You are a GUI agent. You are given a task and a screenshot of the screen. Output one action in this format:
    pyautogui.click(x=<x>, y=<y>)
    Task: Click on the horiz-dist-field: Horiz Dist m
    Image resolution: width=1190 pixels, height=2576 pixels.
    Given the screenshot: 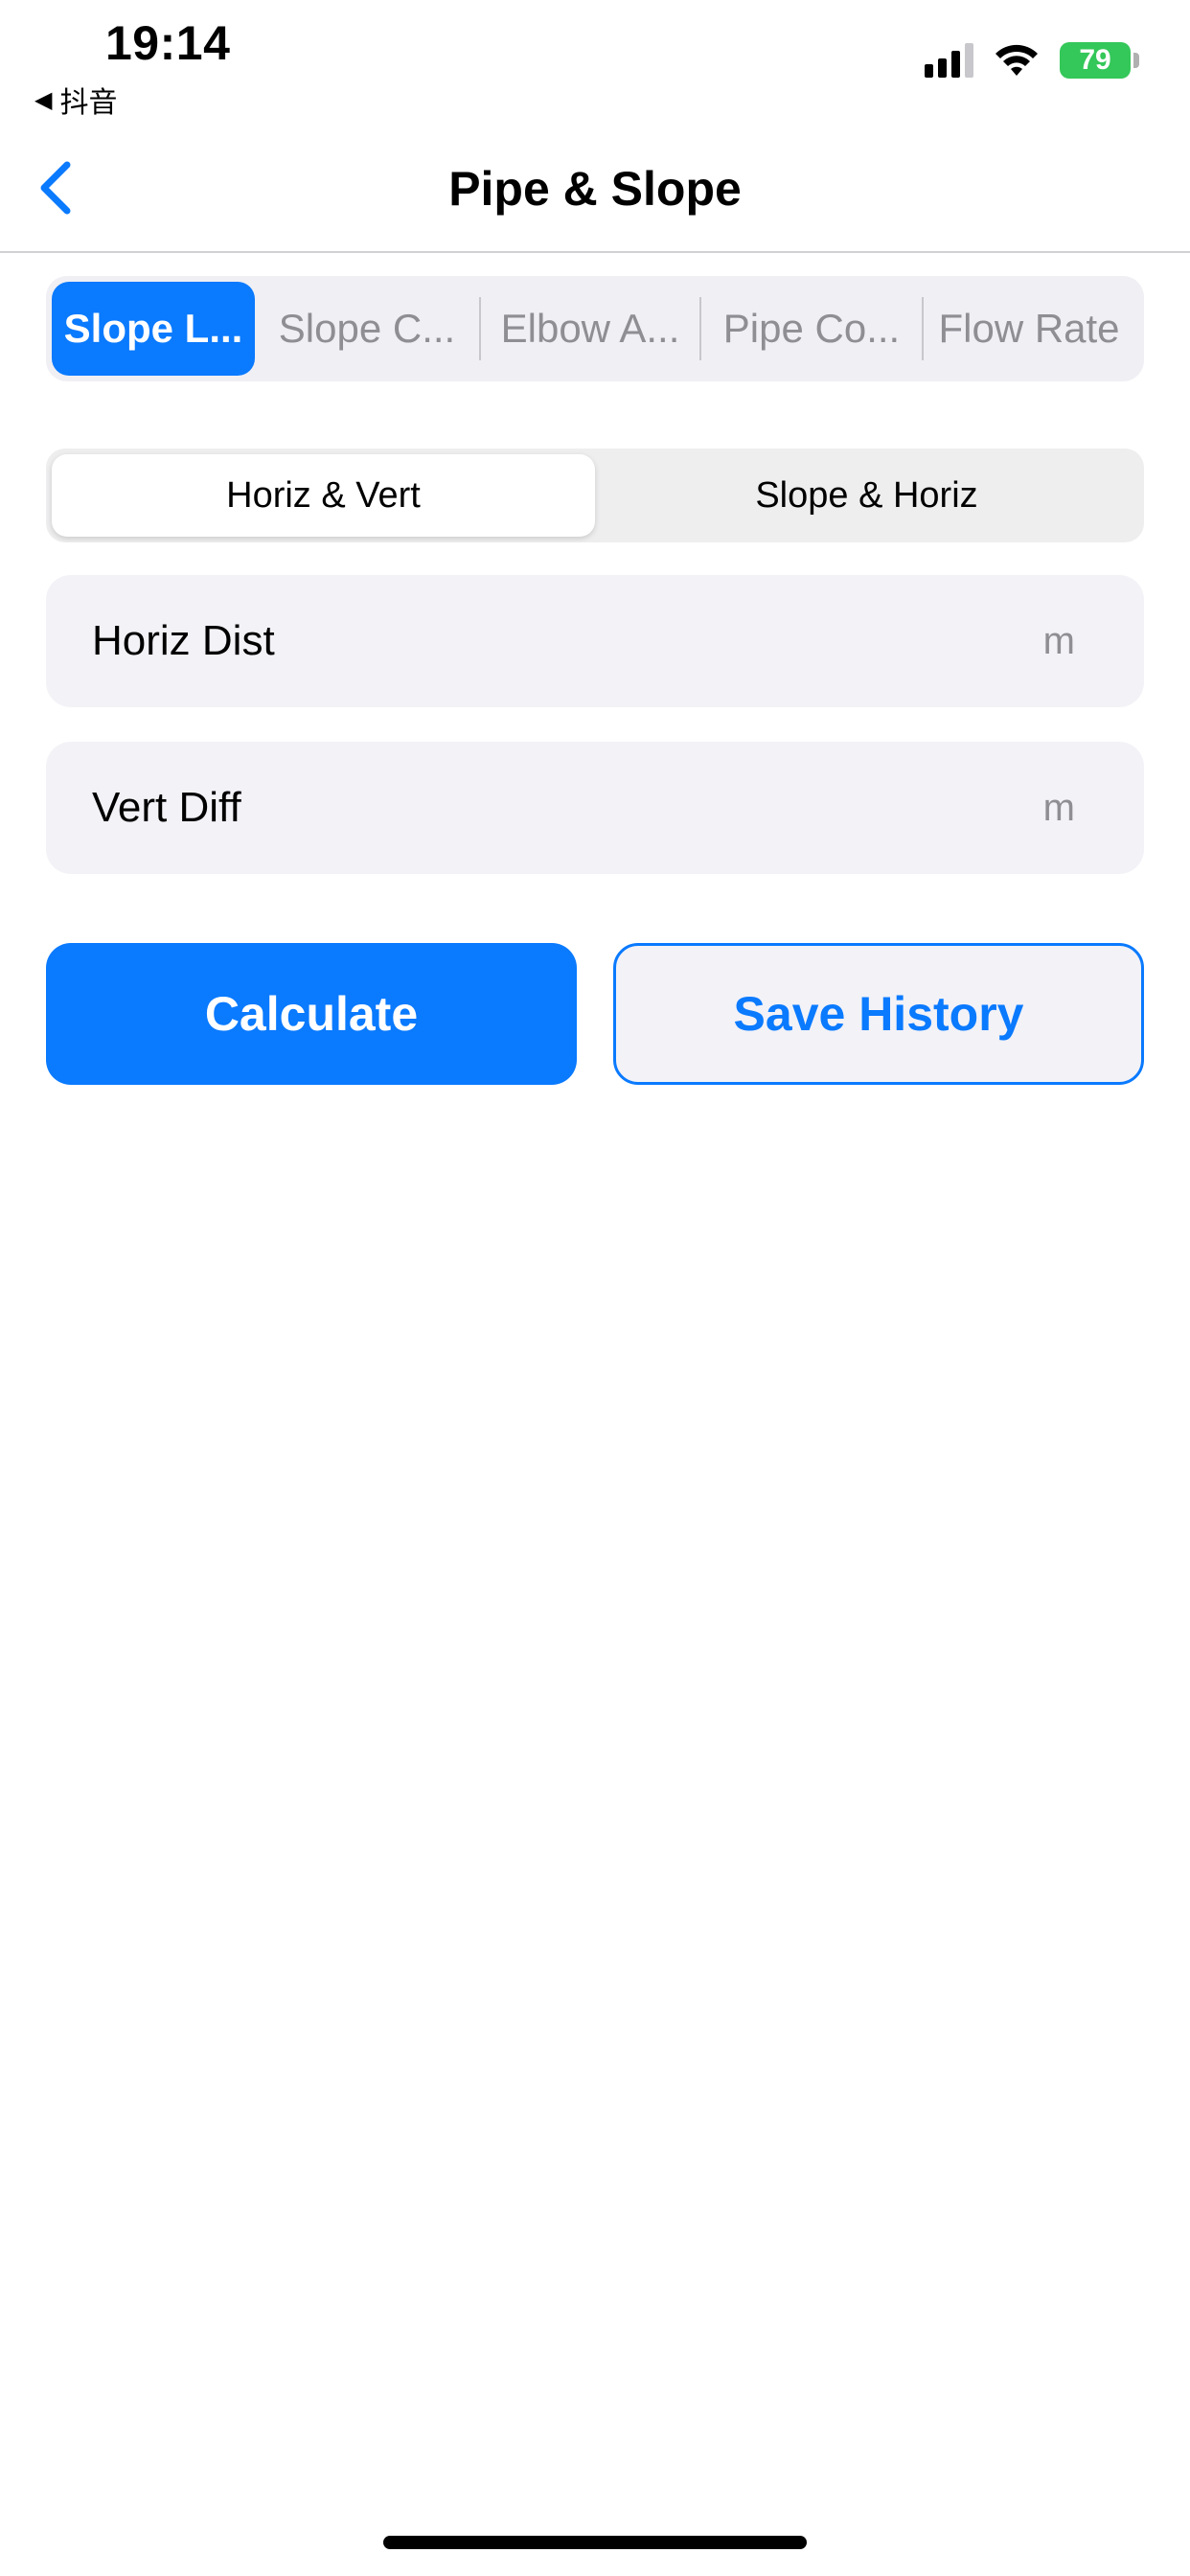 What is the action you would take?
    pyautogui.click(x=595, y=641)
    